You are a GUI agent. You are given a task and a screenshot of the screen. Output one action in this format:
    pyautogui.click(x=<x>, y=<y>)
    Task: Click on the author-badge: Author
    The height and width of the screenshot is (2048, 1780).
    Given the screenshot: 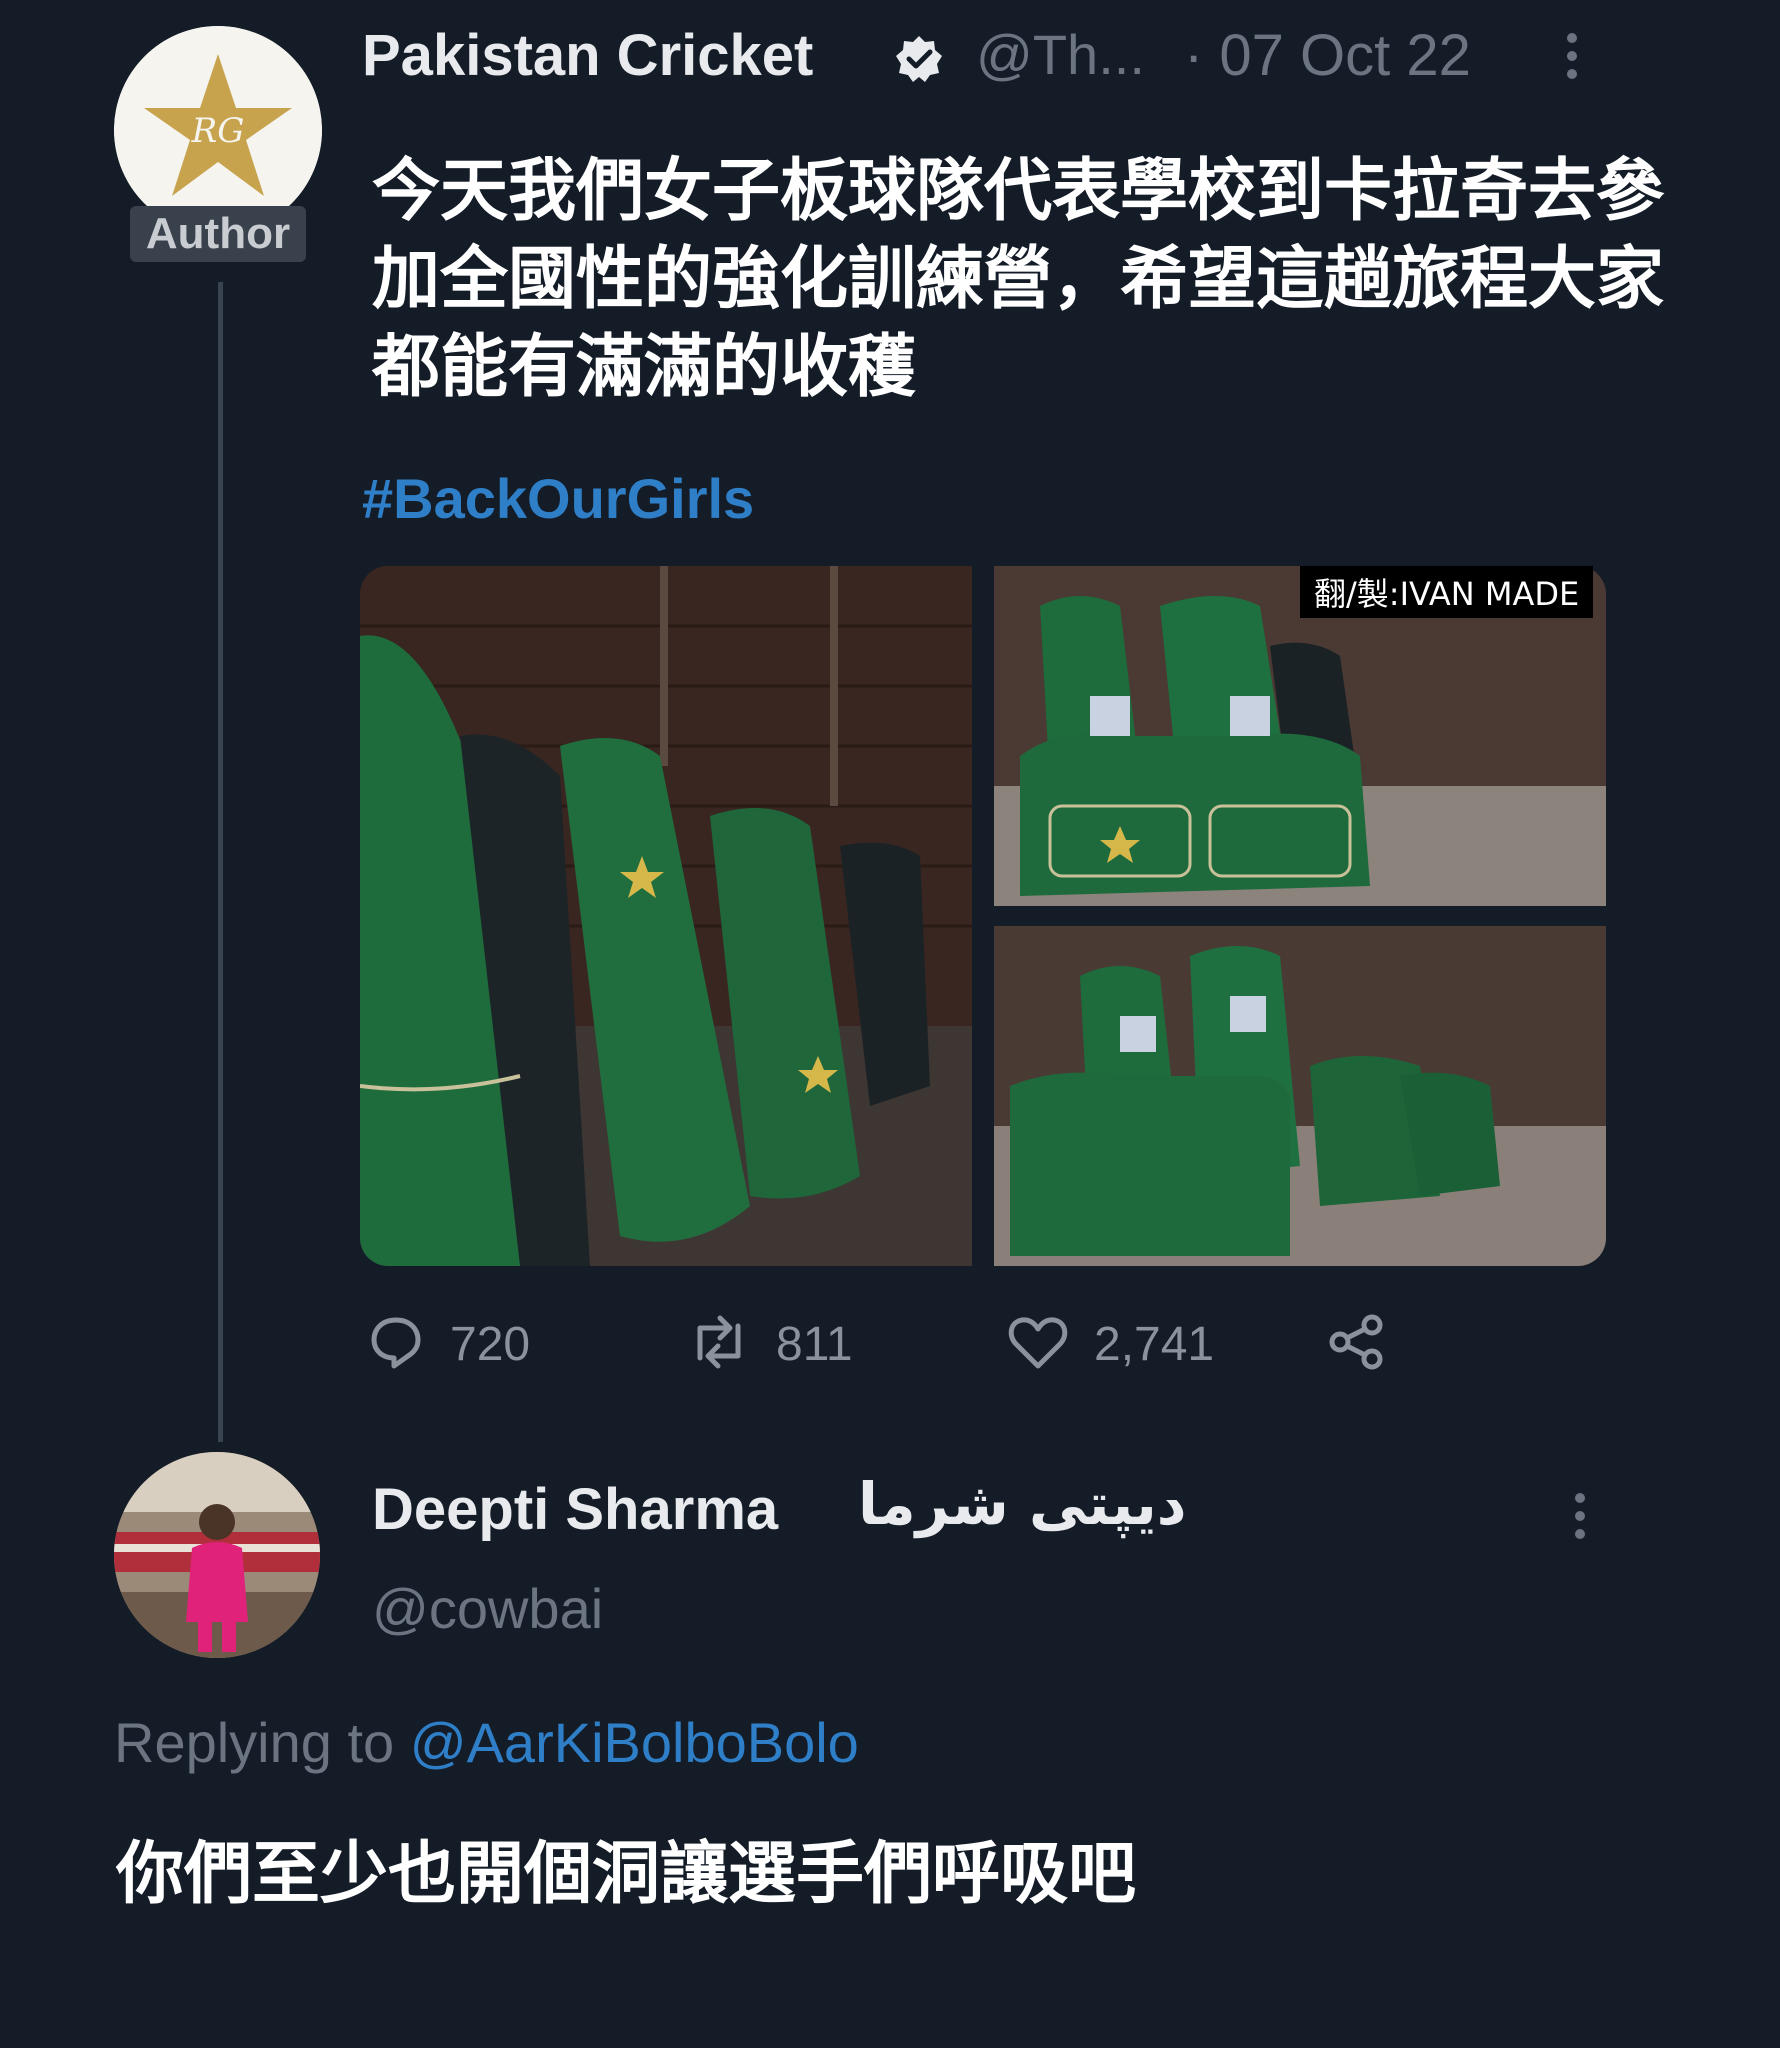 What is the action you would take?
    pyautogui.click(x=218, y=234)
    